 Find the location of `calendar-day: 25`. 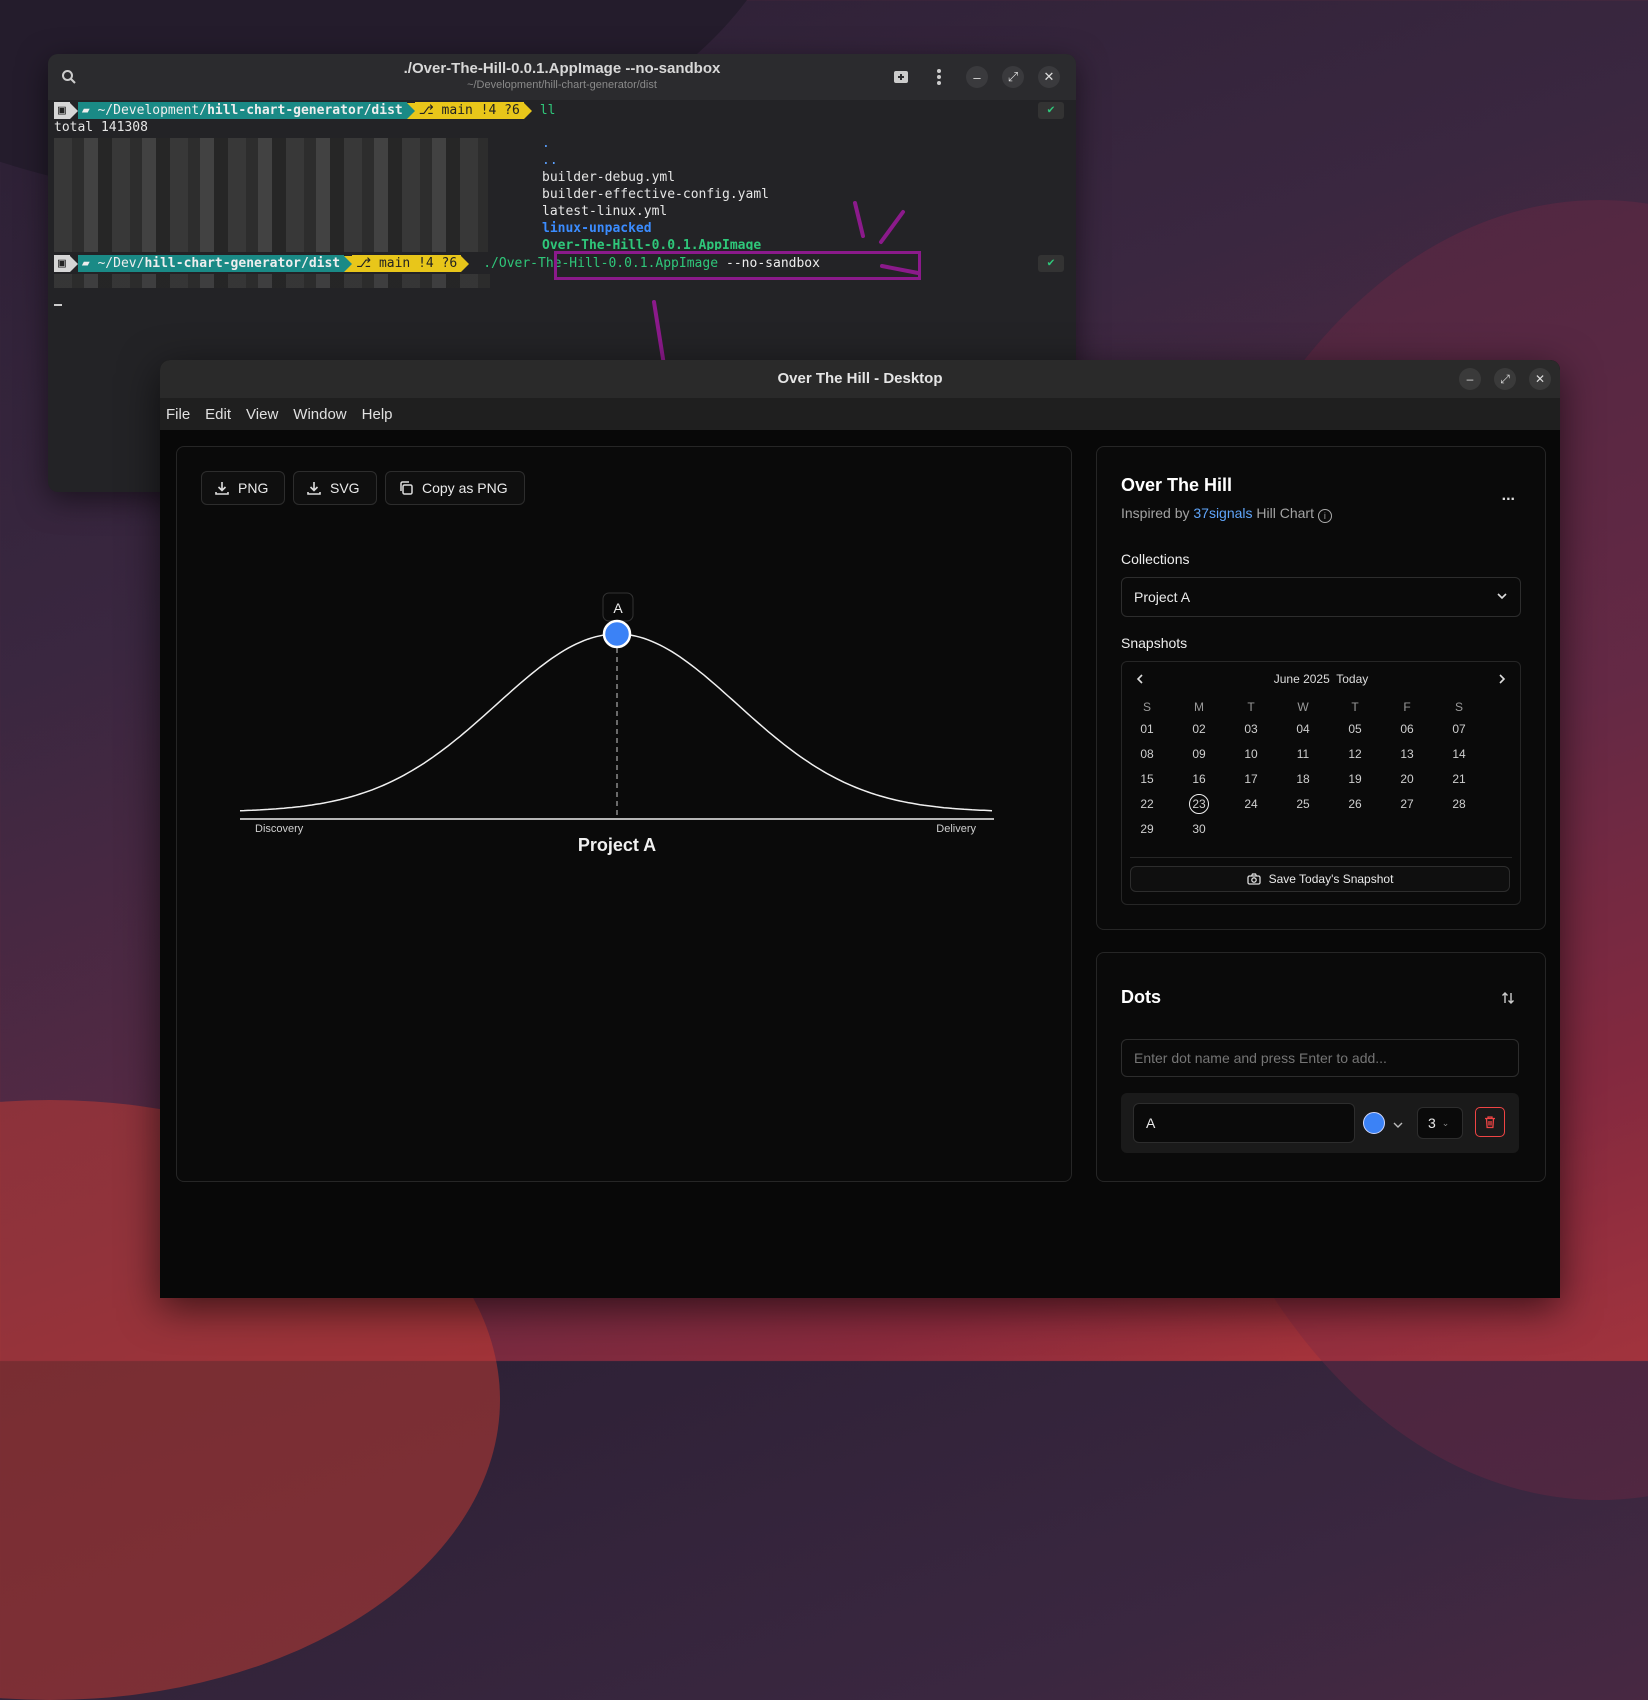

calendar-day: 25 is located at coordinates (1303, 804).